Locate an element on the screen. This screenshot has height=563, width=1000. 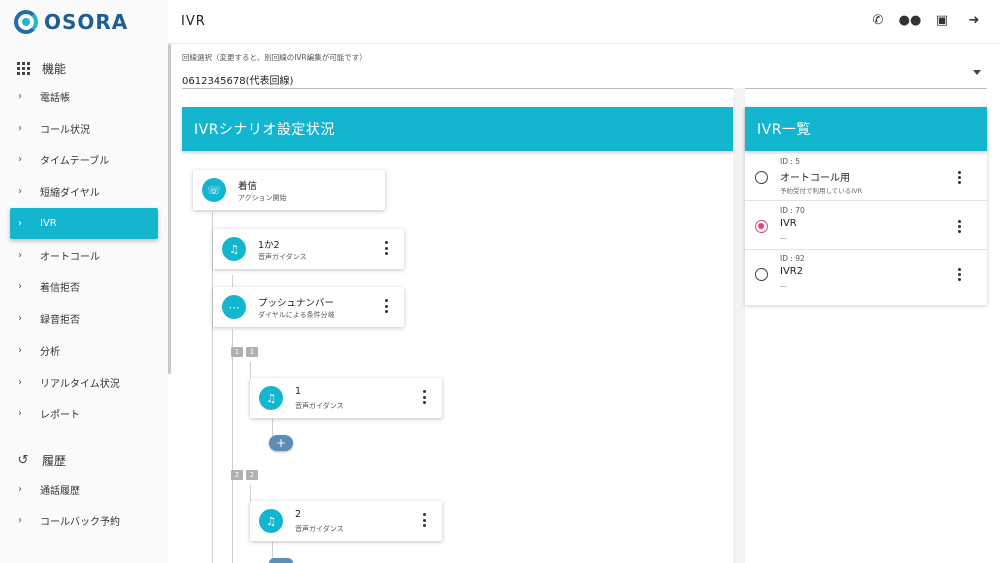
history-icon: ↺ is located at coordinates (23, 460).